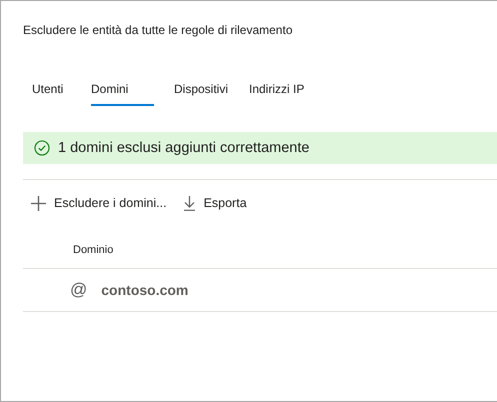  I want to click on tab: Indirizzi IP, so click(276, 92).